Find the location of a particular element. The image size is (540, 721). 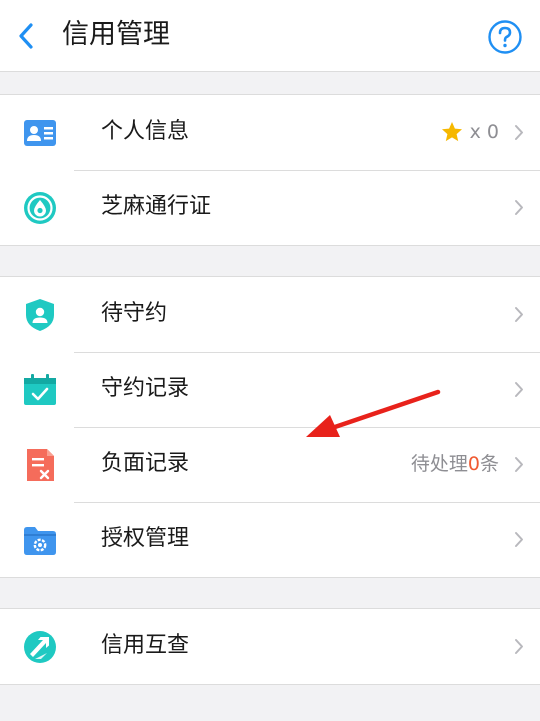

menu-item-mutual-check: 信用互查 is located at coordinates (270, 646).